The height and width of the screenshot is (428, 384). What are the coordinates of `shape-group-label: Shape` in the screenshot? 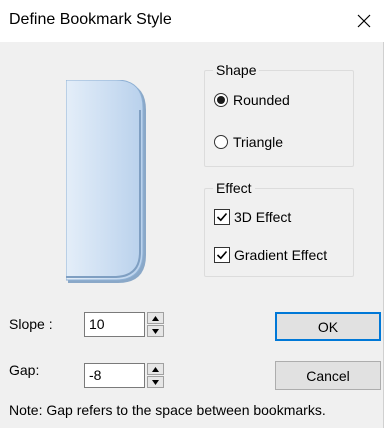 It's located at (236, 70).